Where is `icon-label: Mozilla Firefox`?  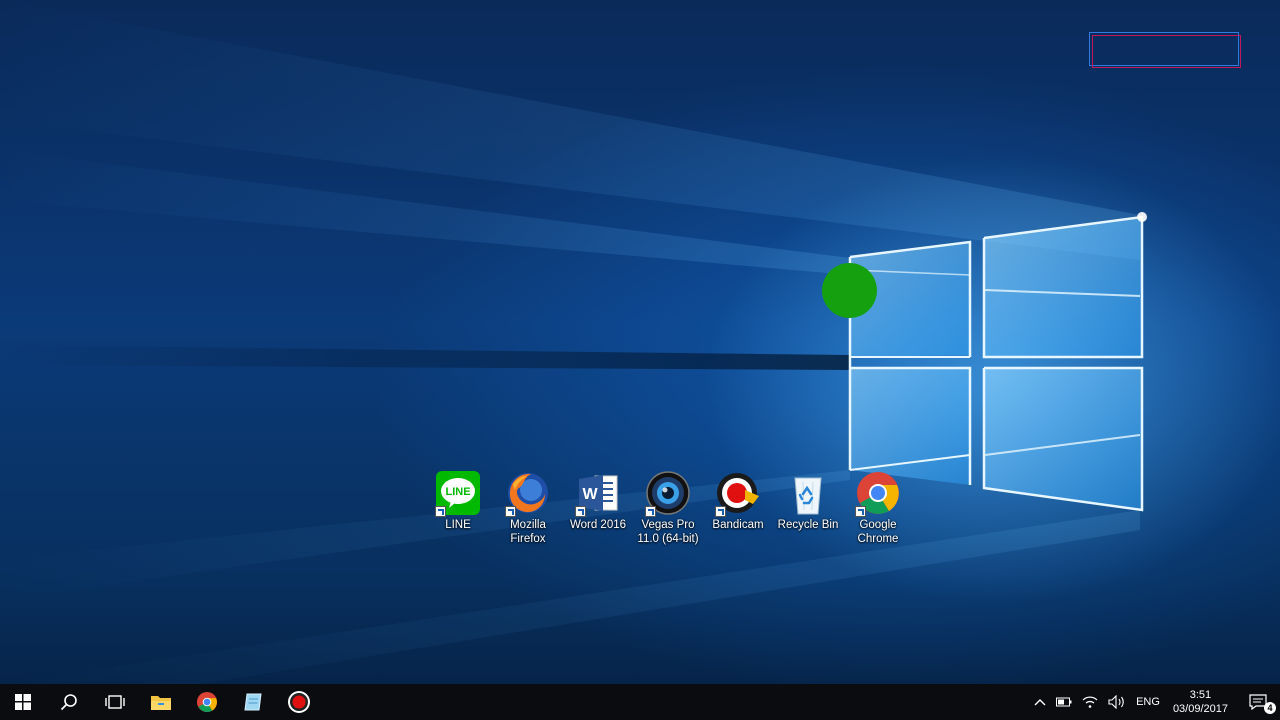
icon-label: Mozilla Firefox is located at coordinates (528, 532).